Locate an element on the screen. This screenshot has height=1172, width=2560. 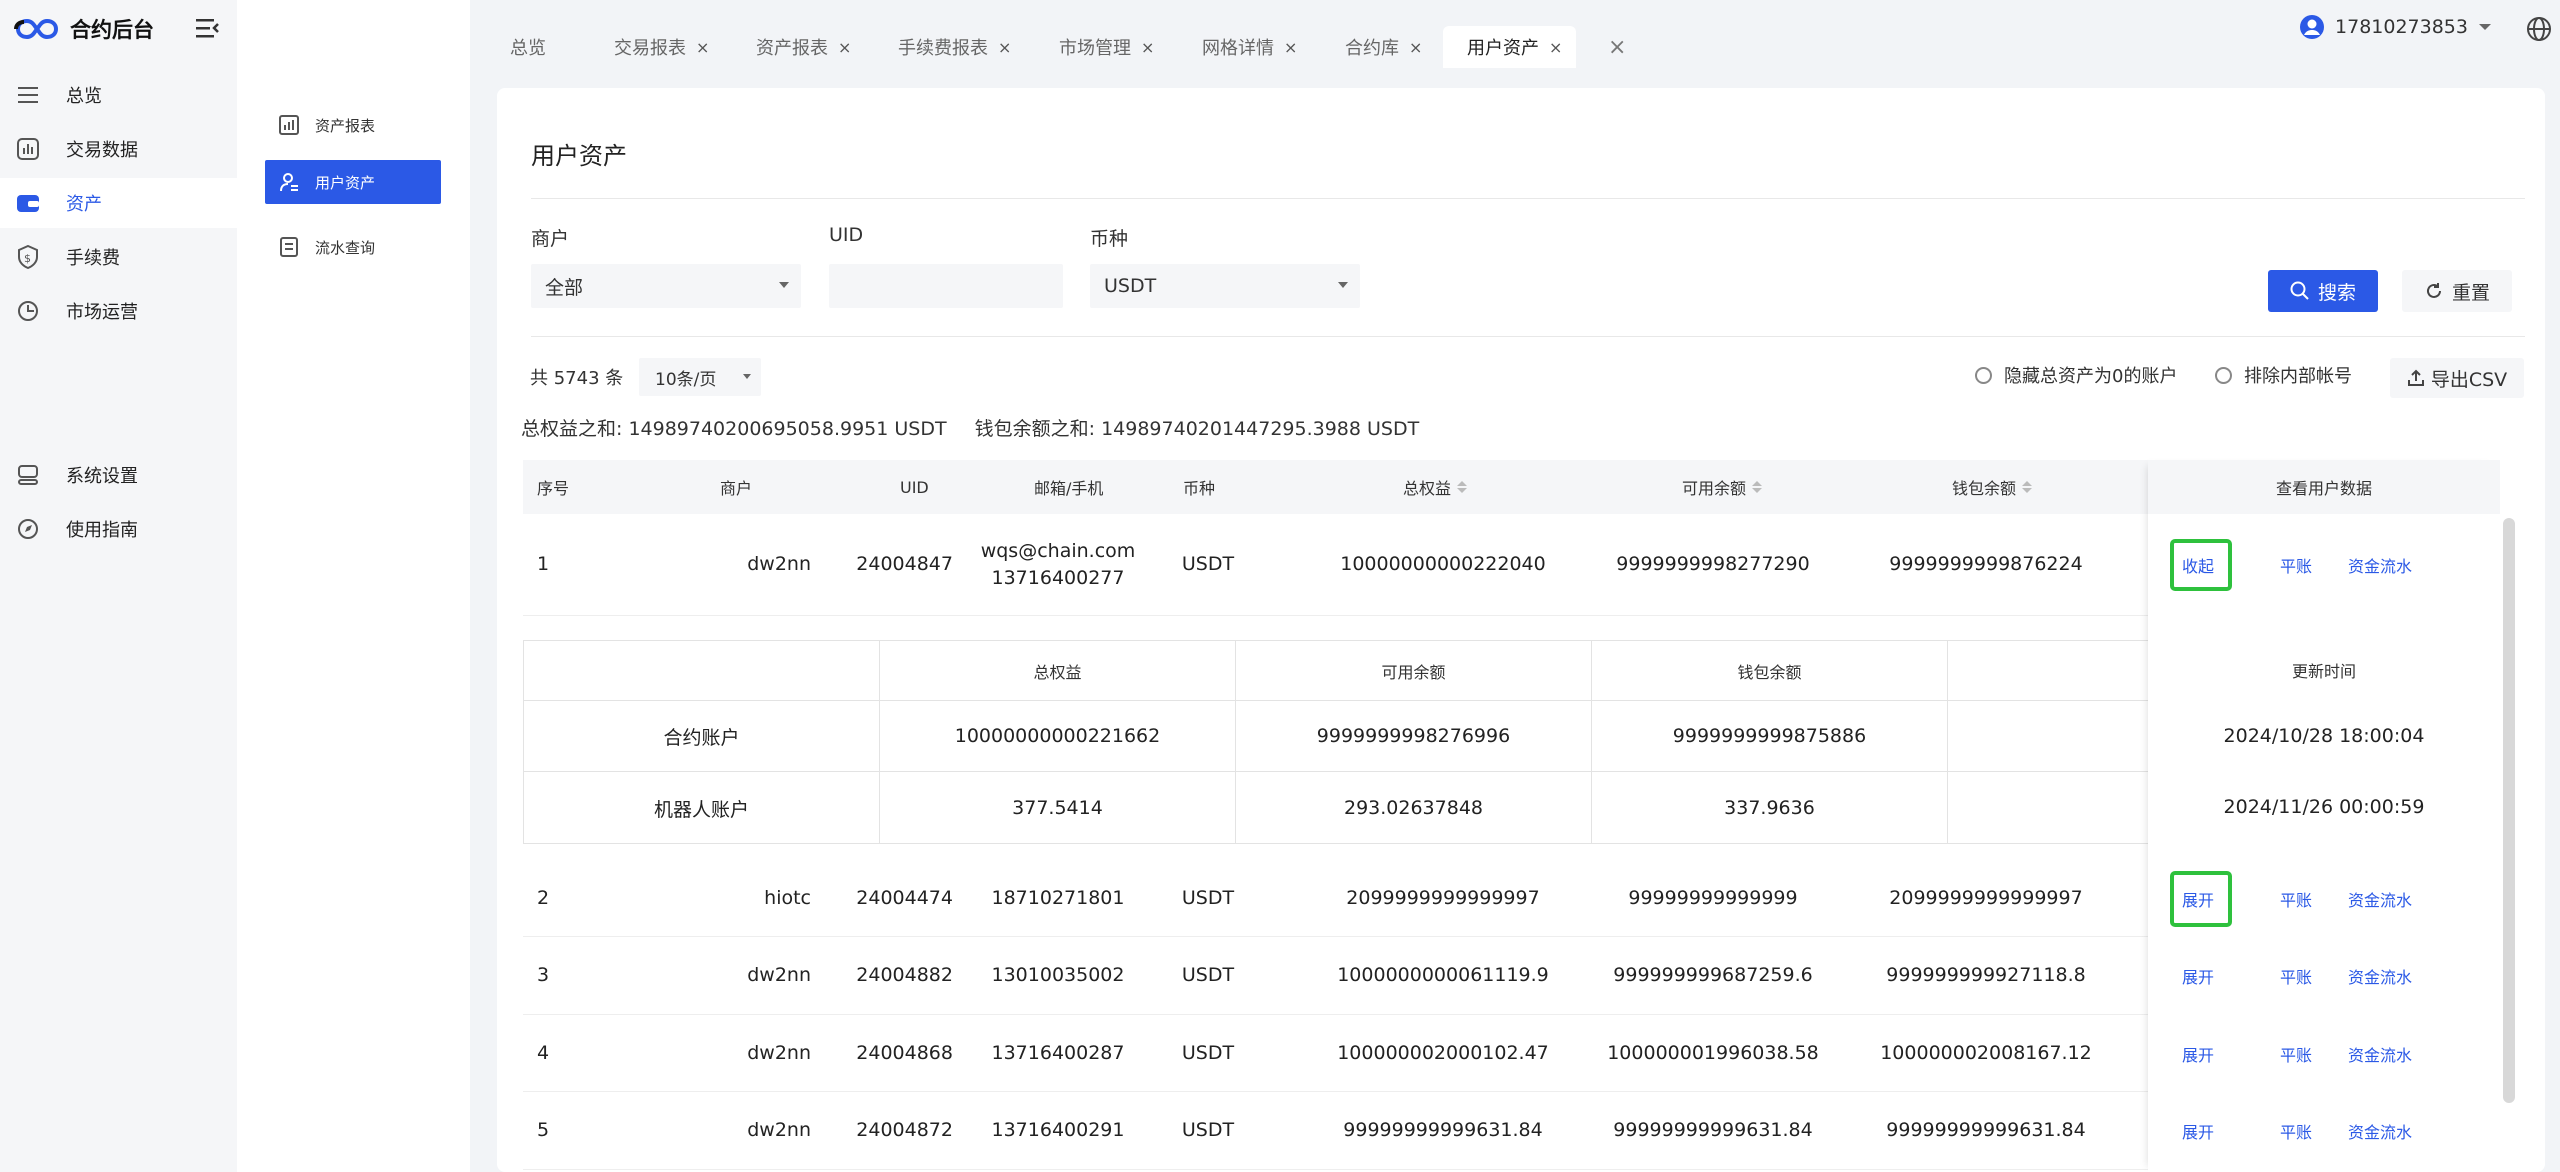
search-label: 搜索 is located at coordinates (2336, 292).